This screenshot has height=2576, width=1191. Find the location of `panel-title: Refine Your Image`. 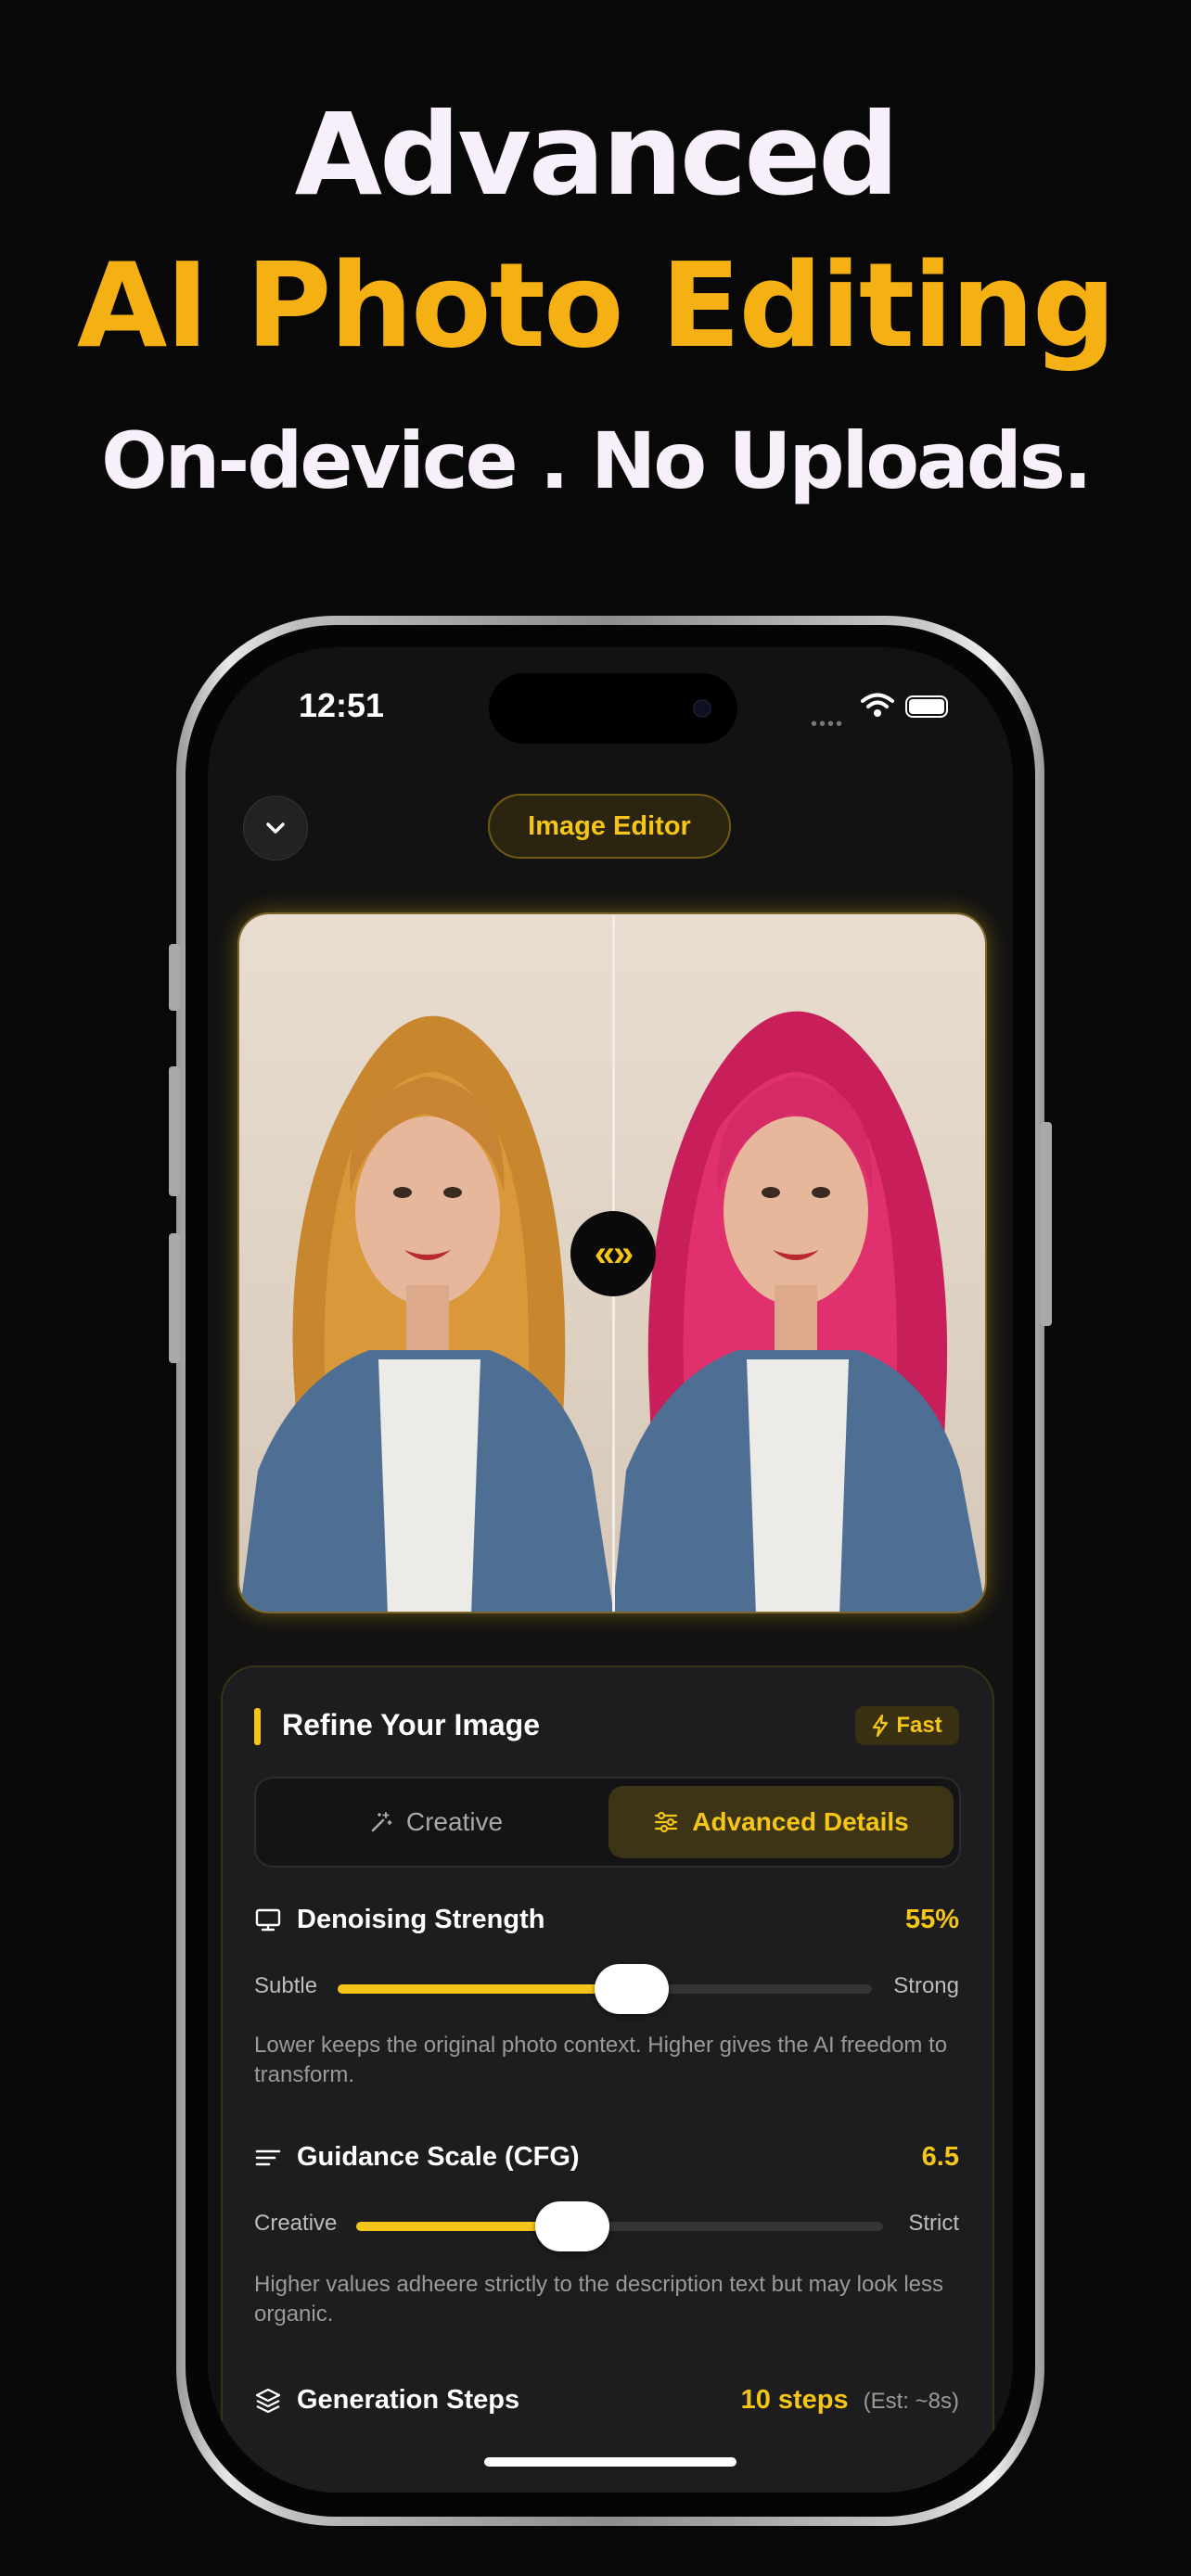

panel-title: Refine Your Image is located at coordinates (411, 1725).